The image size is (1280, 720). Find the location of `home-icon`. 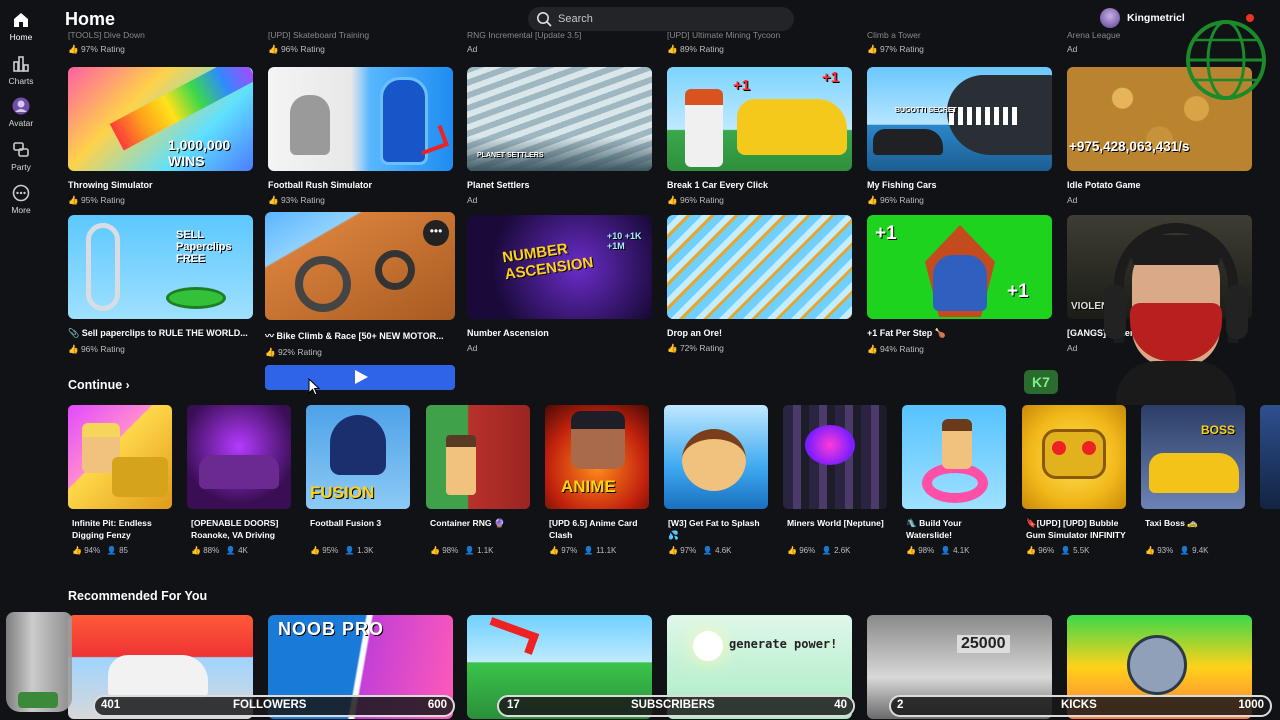

home-icon is located at coordinates (21, 20).